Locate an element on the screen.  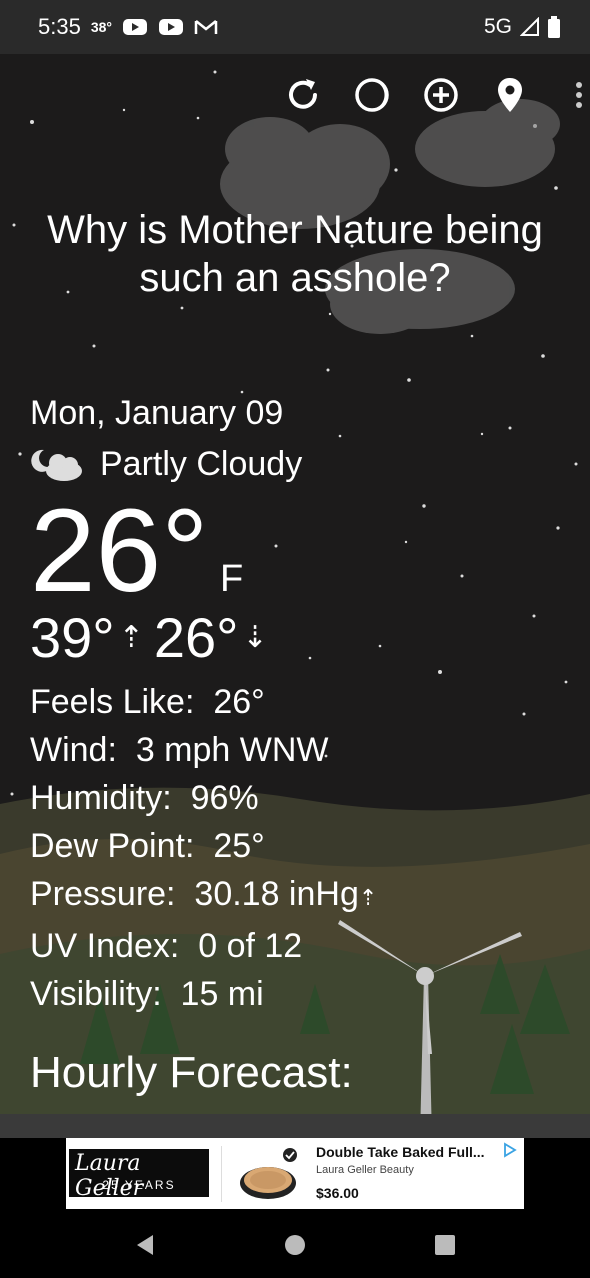
ad-price: $36.00 is located at coordinates (337, 1193).